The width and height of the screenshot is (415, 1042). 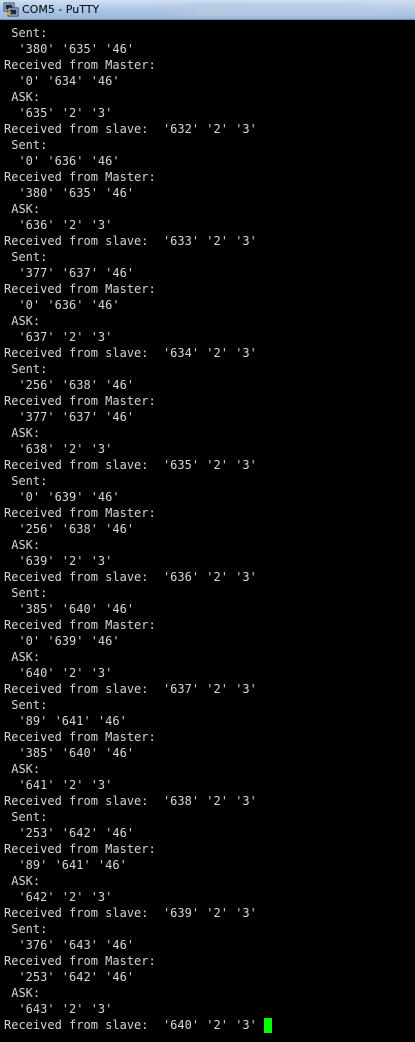 What do you see at coordinates (58, 1009) in the screenshot?
I see `terminal-line: '643' '2' '3'` at bounding box center [58, 1009].